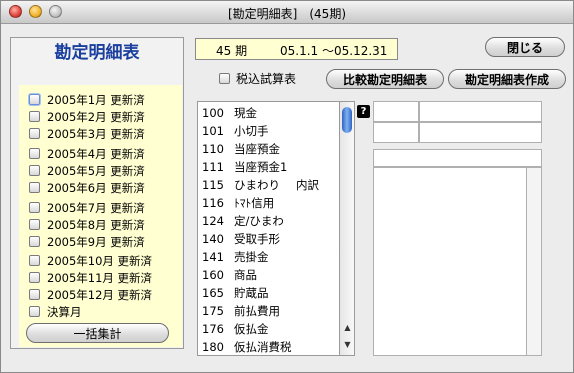  I want to click on account-code: 160, so click(213, 275).